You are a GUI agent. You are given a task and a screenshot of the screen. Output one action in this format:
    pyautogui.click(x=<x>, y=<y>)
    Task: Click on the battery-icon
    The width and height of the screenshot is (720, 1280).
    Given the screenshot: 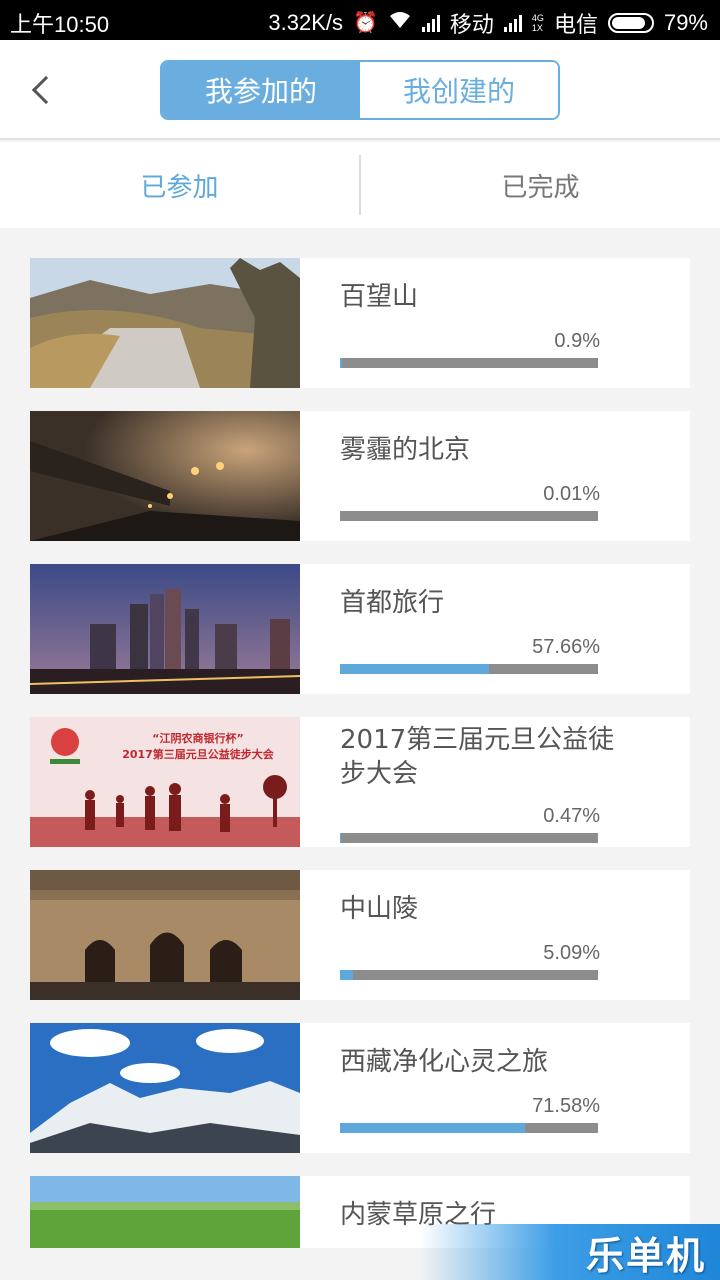 What is the action you would take?
    pyautogui.click(x=630, y=23)
    